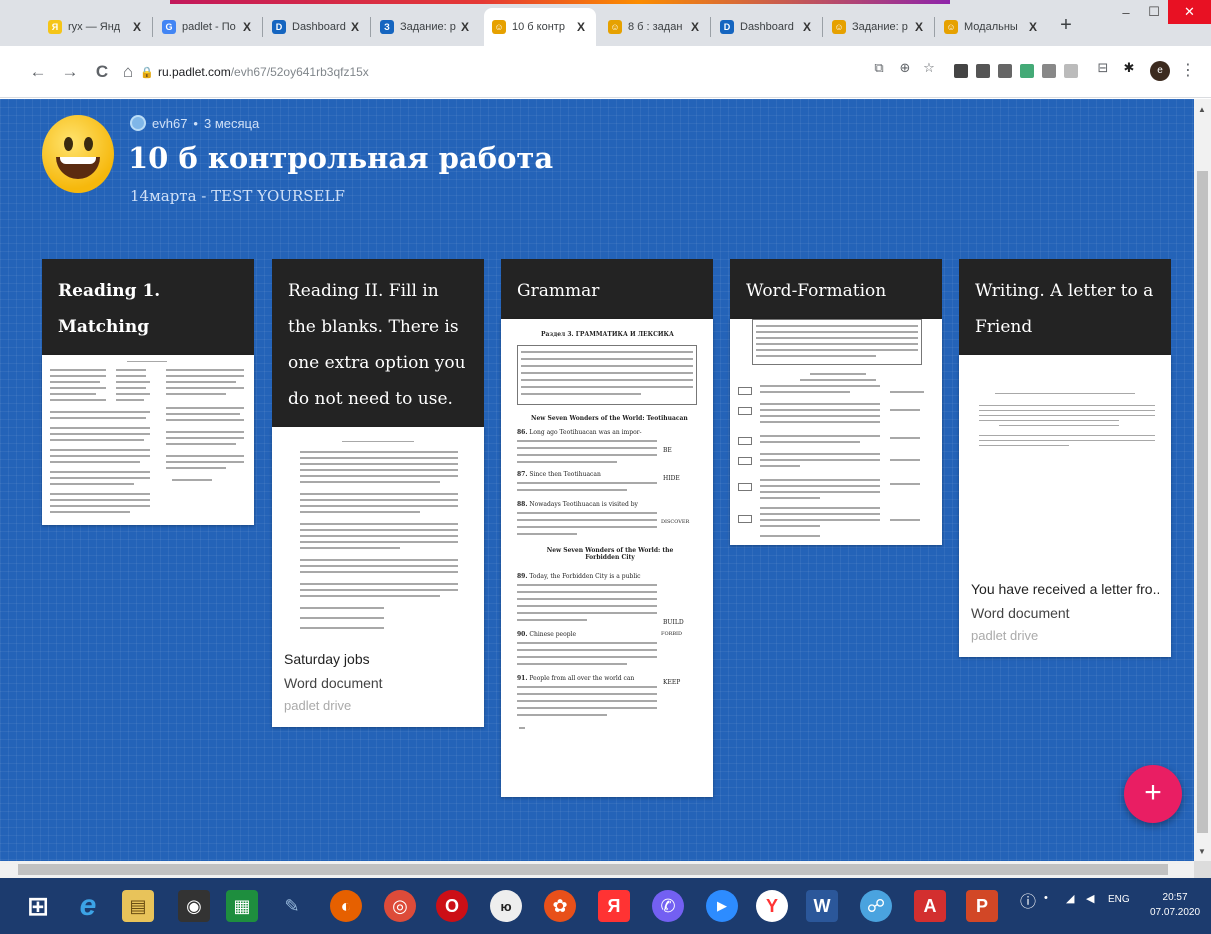 The width and height of the screenshot is (1211, 934). Describe the element at coordinates (992, 27) in the screenshot. I see `tab-9: ☺ Модальны X` at that location.